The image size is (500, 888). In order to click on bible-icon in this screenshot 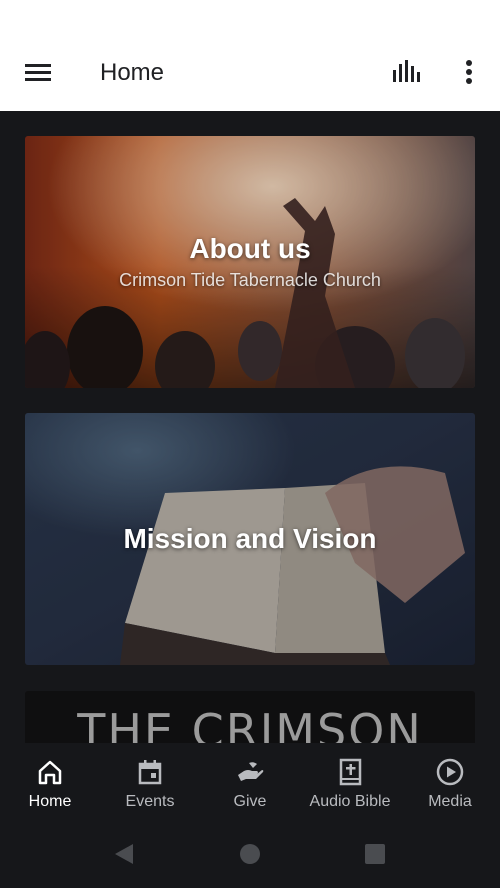, I will do `click(350, 772)`.